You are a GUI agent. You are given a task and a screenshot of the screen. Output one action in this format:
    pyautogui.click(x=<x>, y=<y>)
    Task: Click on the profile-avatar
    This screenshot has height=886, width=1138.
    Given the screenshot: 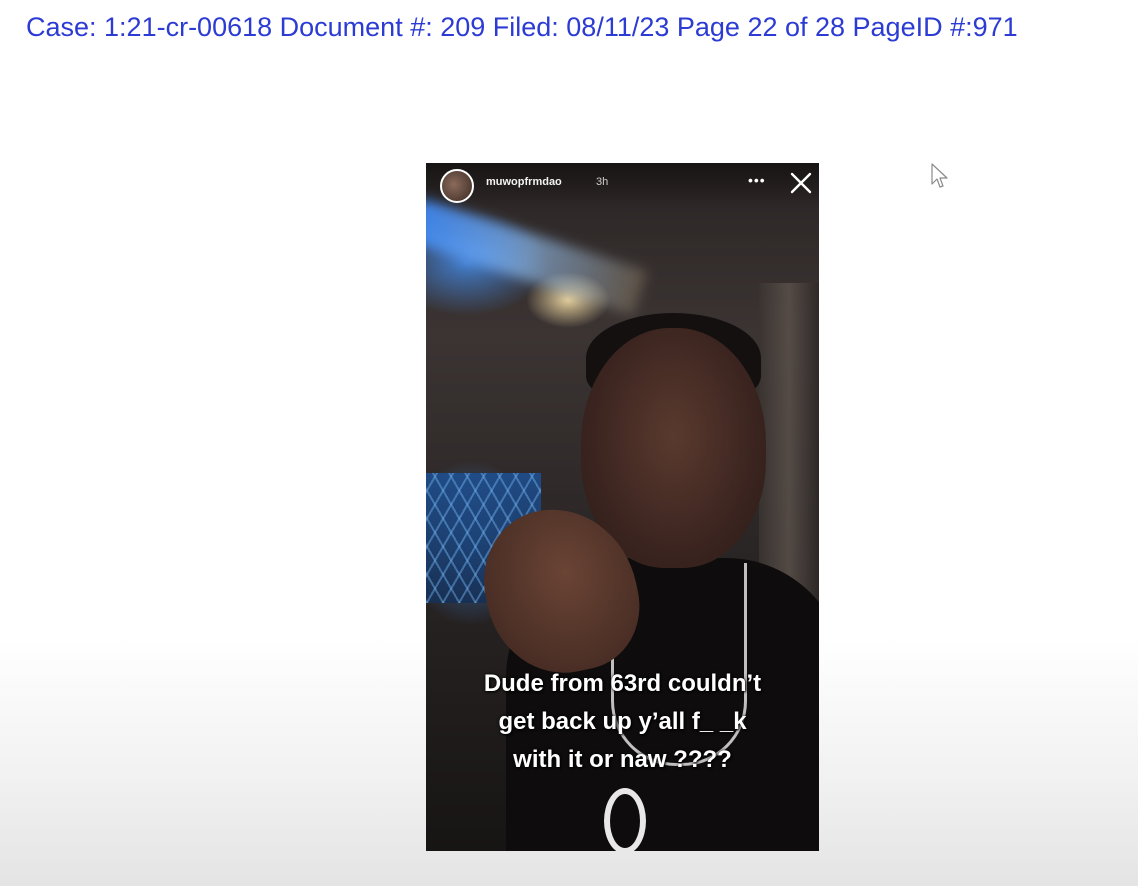 What is the action you would take?
    pyautogui.click(x=457, y=186)
    